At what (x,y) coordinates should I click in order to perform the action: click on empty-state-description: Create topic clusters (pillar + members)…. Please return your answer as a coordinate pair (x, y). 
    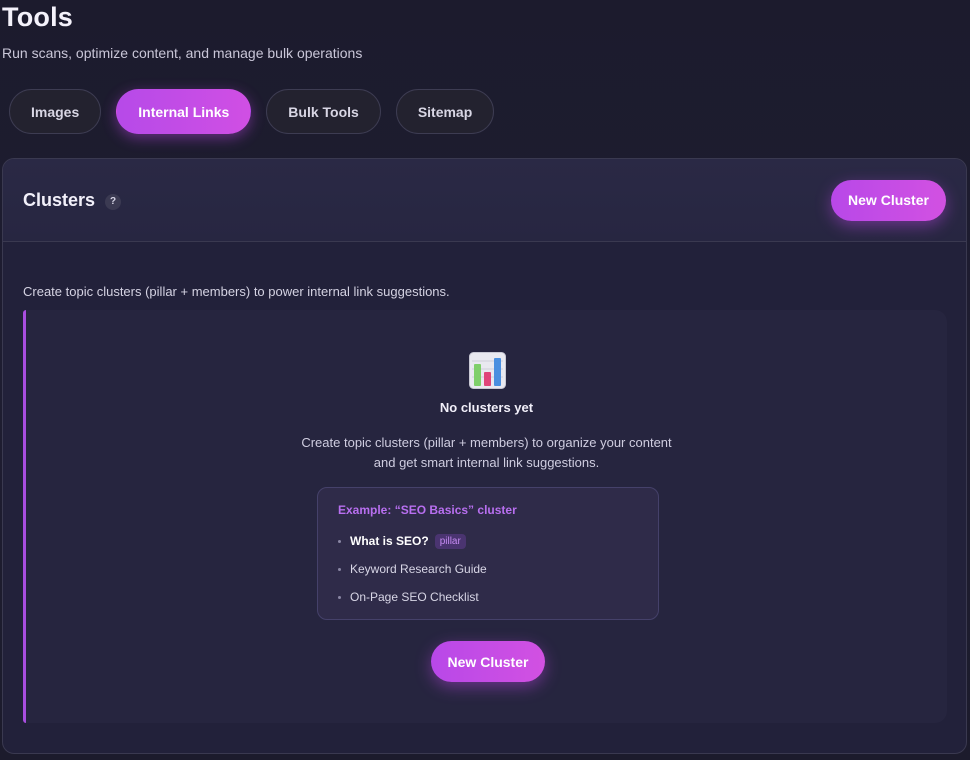
    Looking at the image, I should click on (486, 453).